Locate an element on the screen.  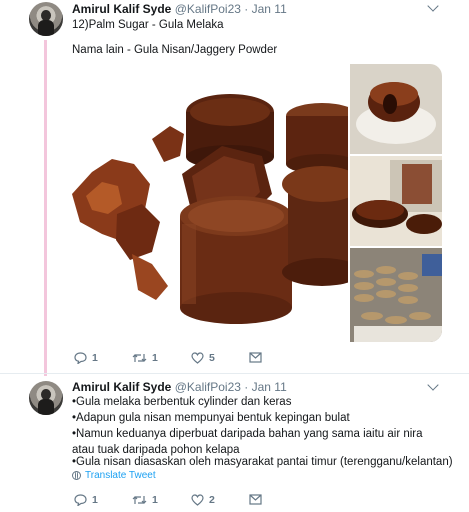
like-button: 5 is located at coordinates (203, 358).